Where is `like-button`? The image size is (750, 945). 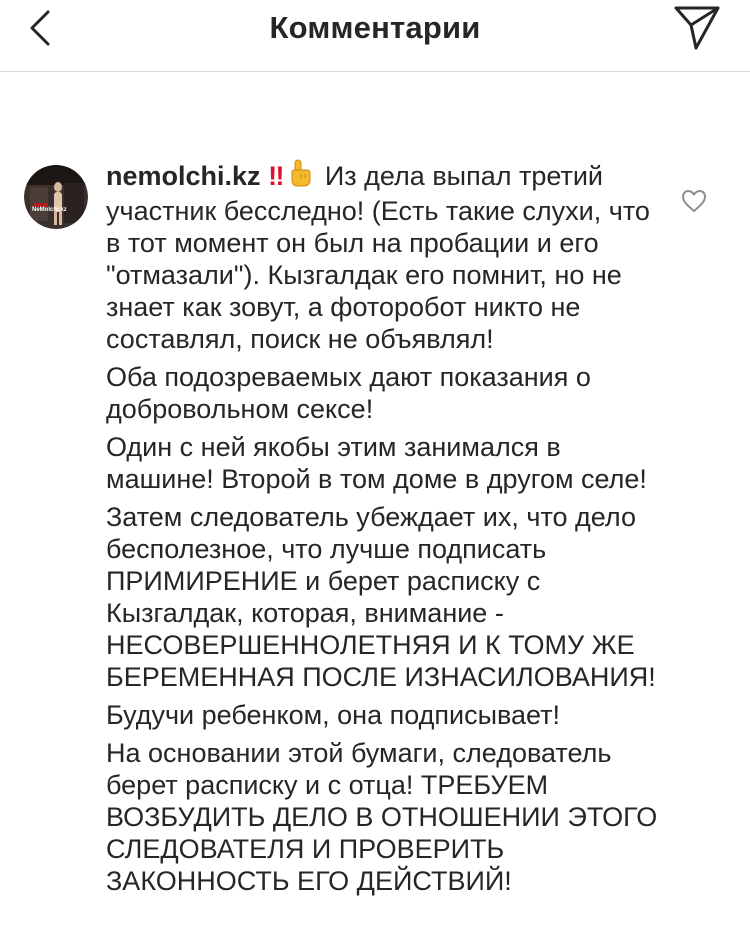
like-button is located at coordinates (694, 201).